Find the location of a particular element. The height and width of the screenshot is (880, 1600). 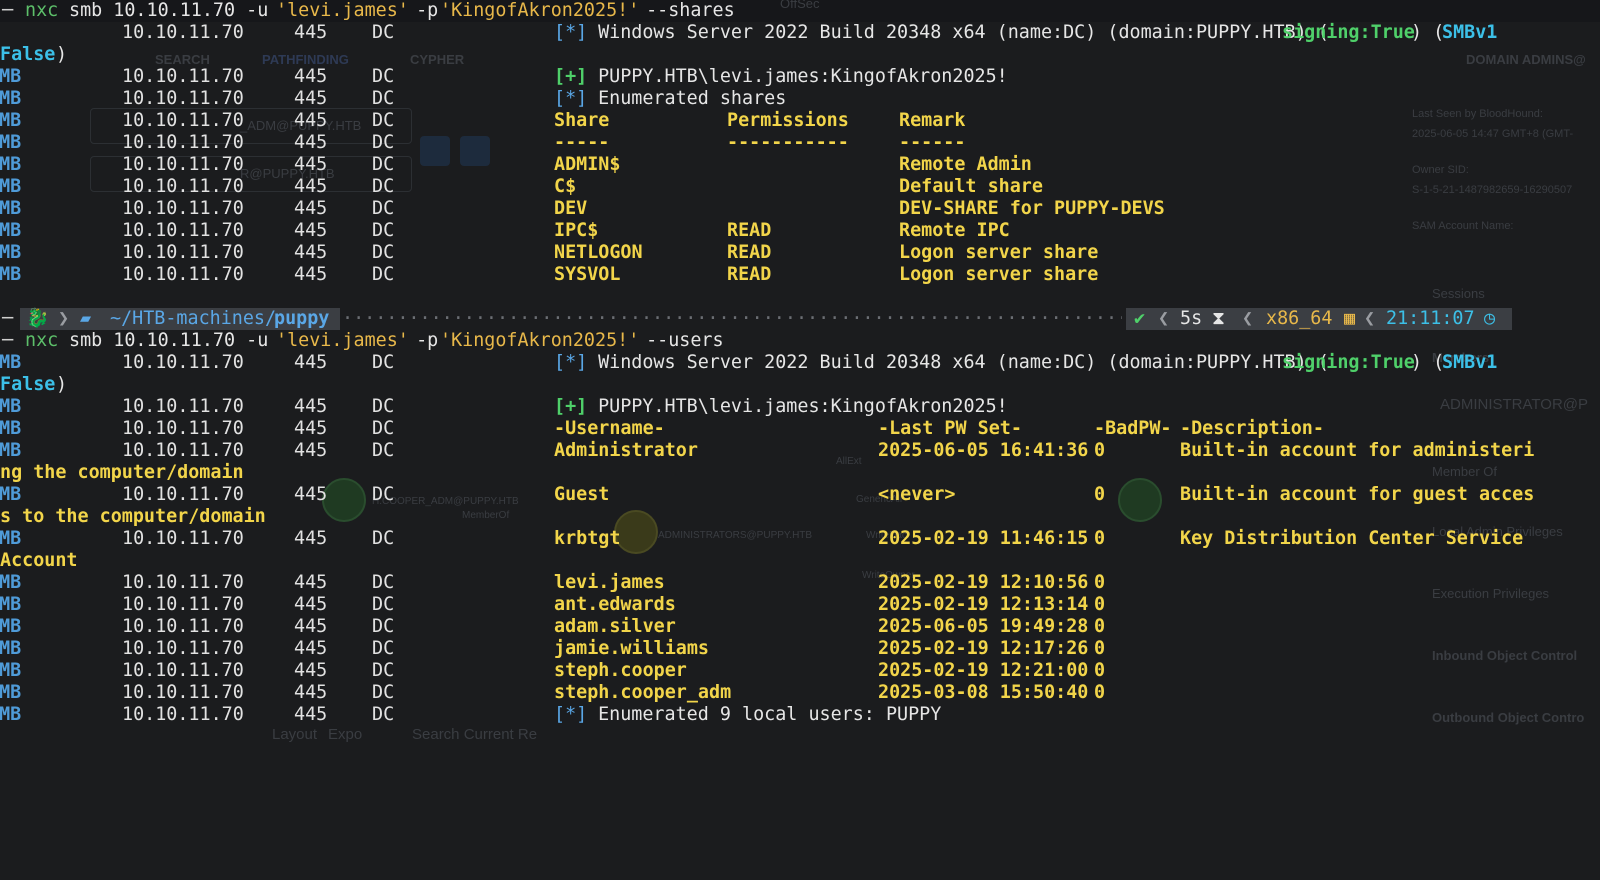

user-row-wrap: s to the computer/domain is located at coordinates (133, 517).